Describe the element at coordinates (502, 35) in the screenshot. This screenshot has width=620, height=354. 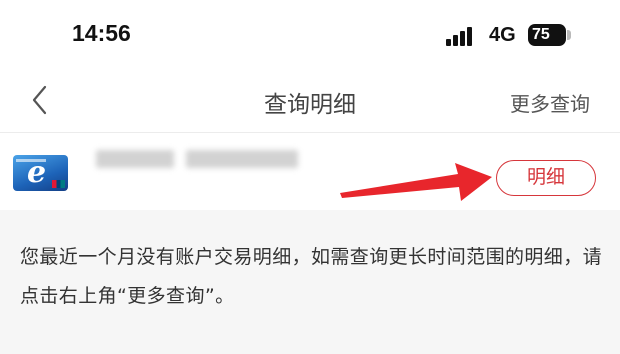
I see `network-type: 4G` at that location.